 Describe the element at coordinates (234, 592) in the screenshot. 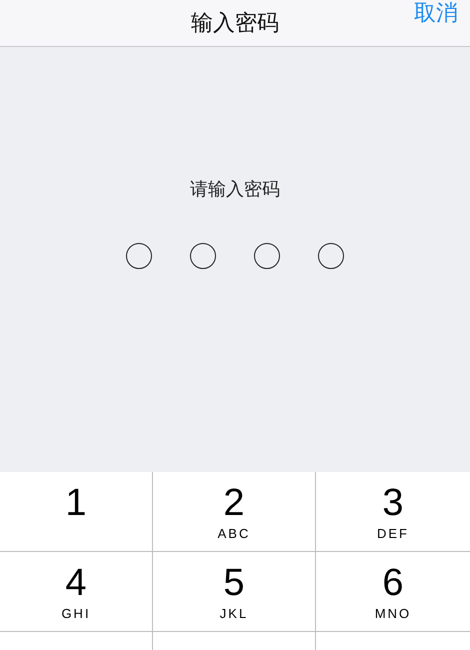

I see `keypad-key: 5 JKL` at that location.